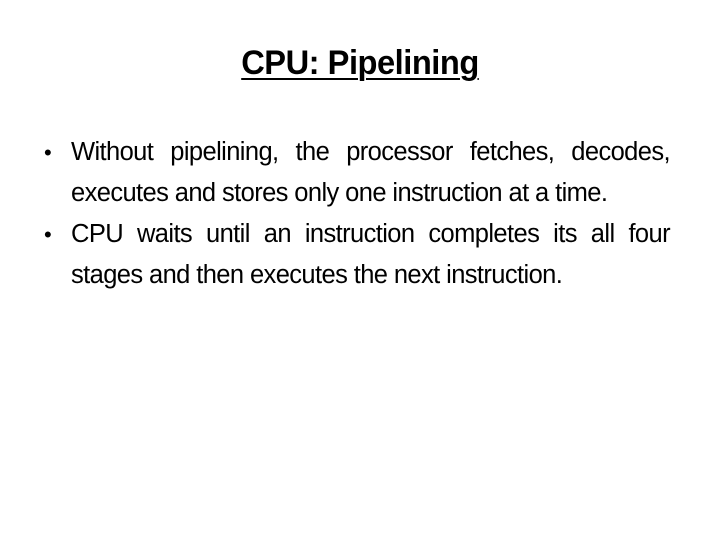  Describe the element at coordinates (360, 63) in the screenshot. I see `slide-title: CPU: Pipelining` at that location.